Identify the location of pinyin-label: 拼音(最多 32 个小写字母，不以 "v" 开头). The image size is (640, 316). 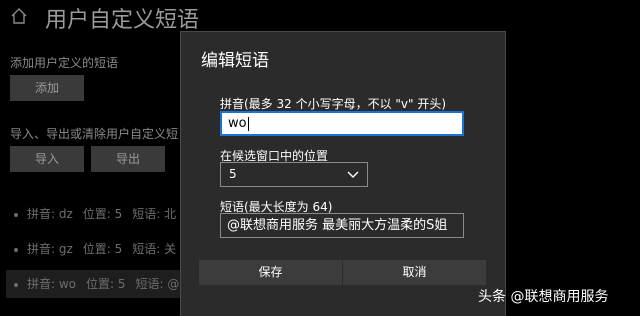
(333, 104).